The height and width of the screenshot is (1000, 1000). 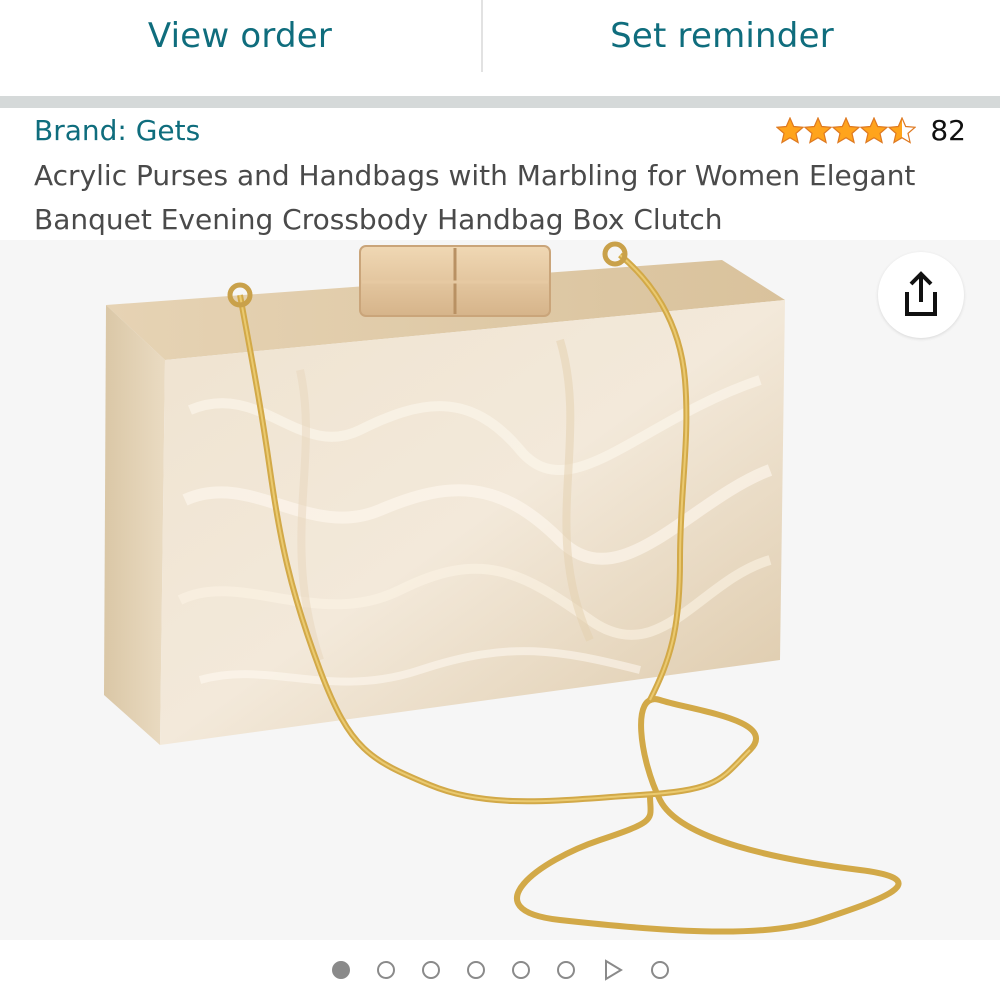 I want to click on star-rating, so click(x=846, y=130).